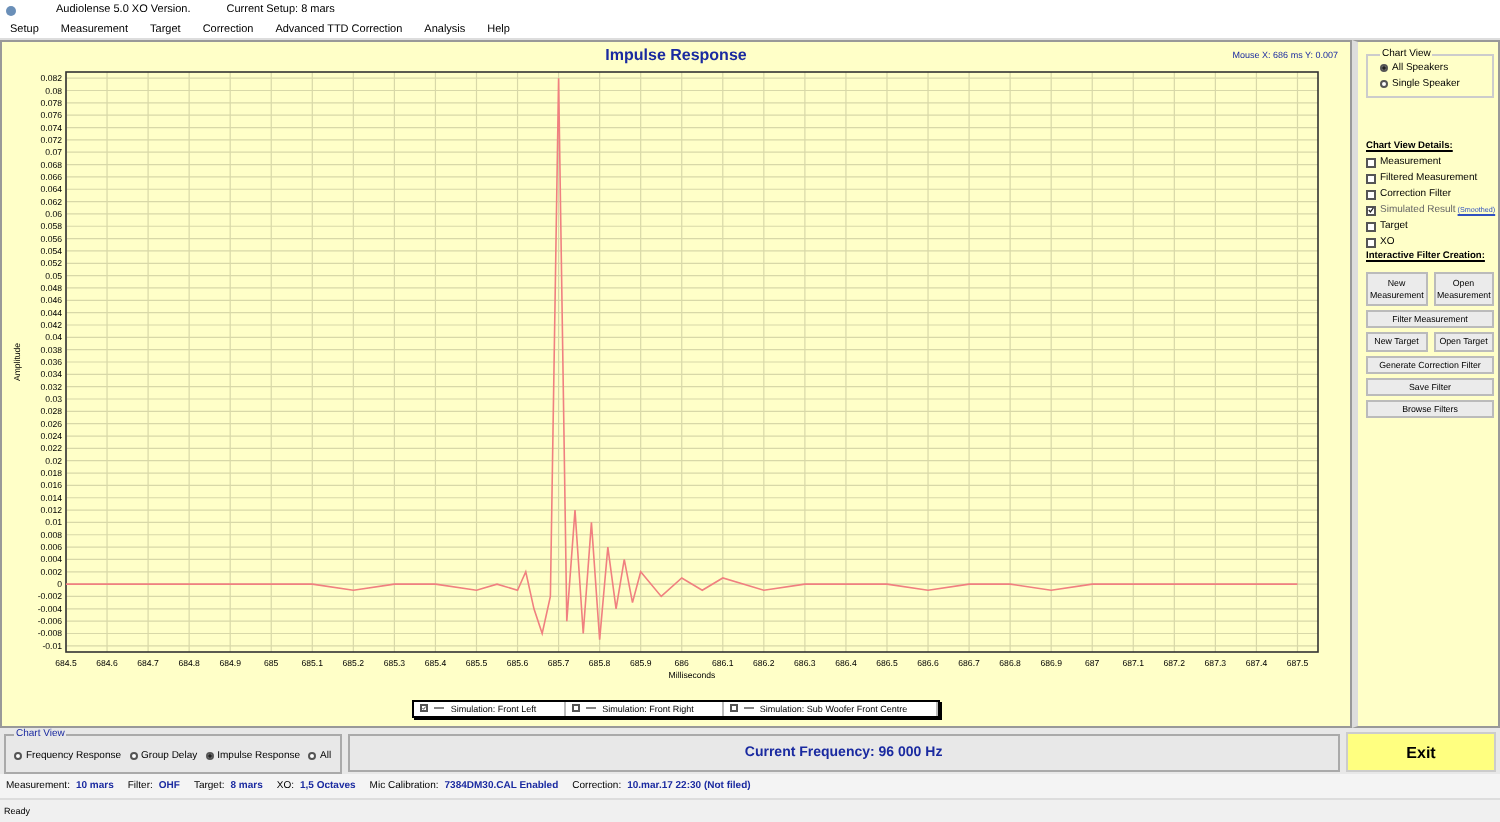  I want to click on app-icon, so click(11, 10).